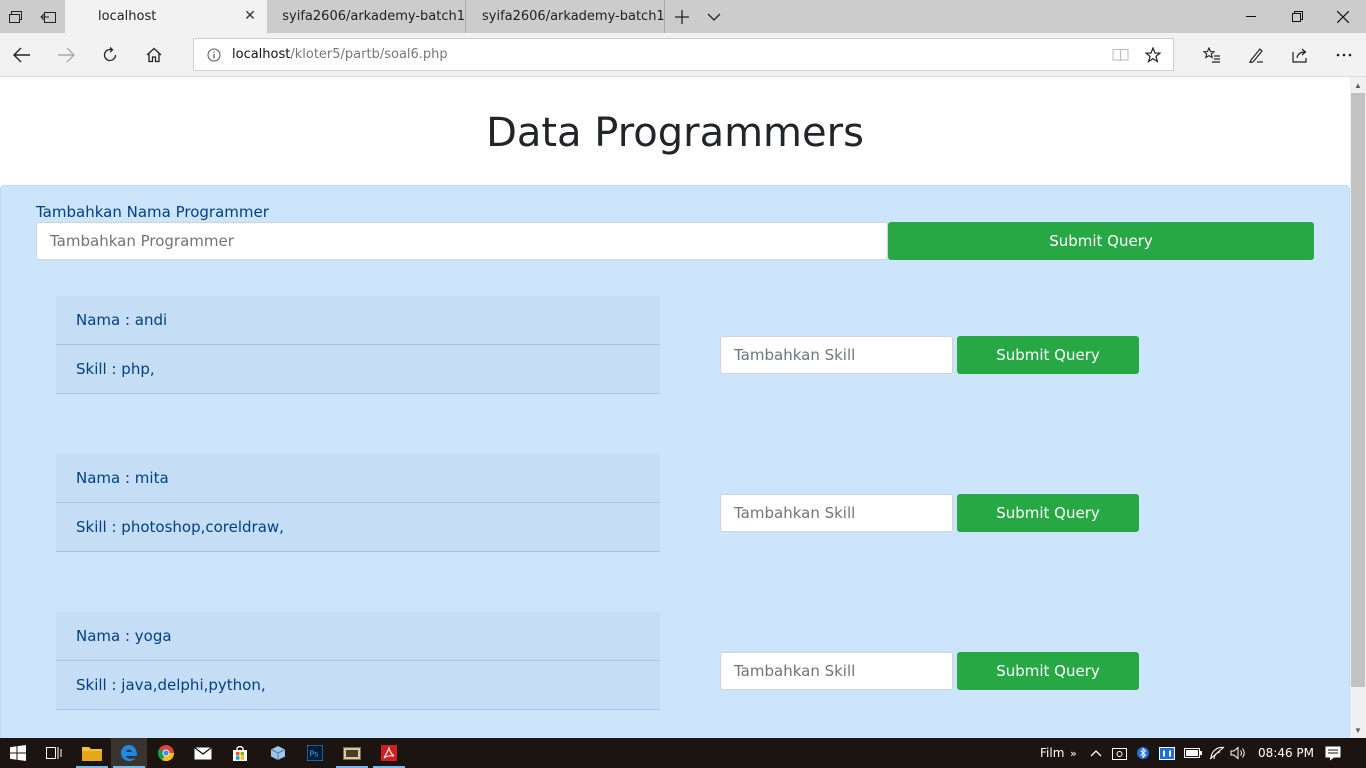 The image size is (1366, 768). I want to click on media-app-icon, so click(352, 753).